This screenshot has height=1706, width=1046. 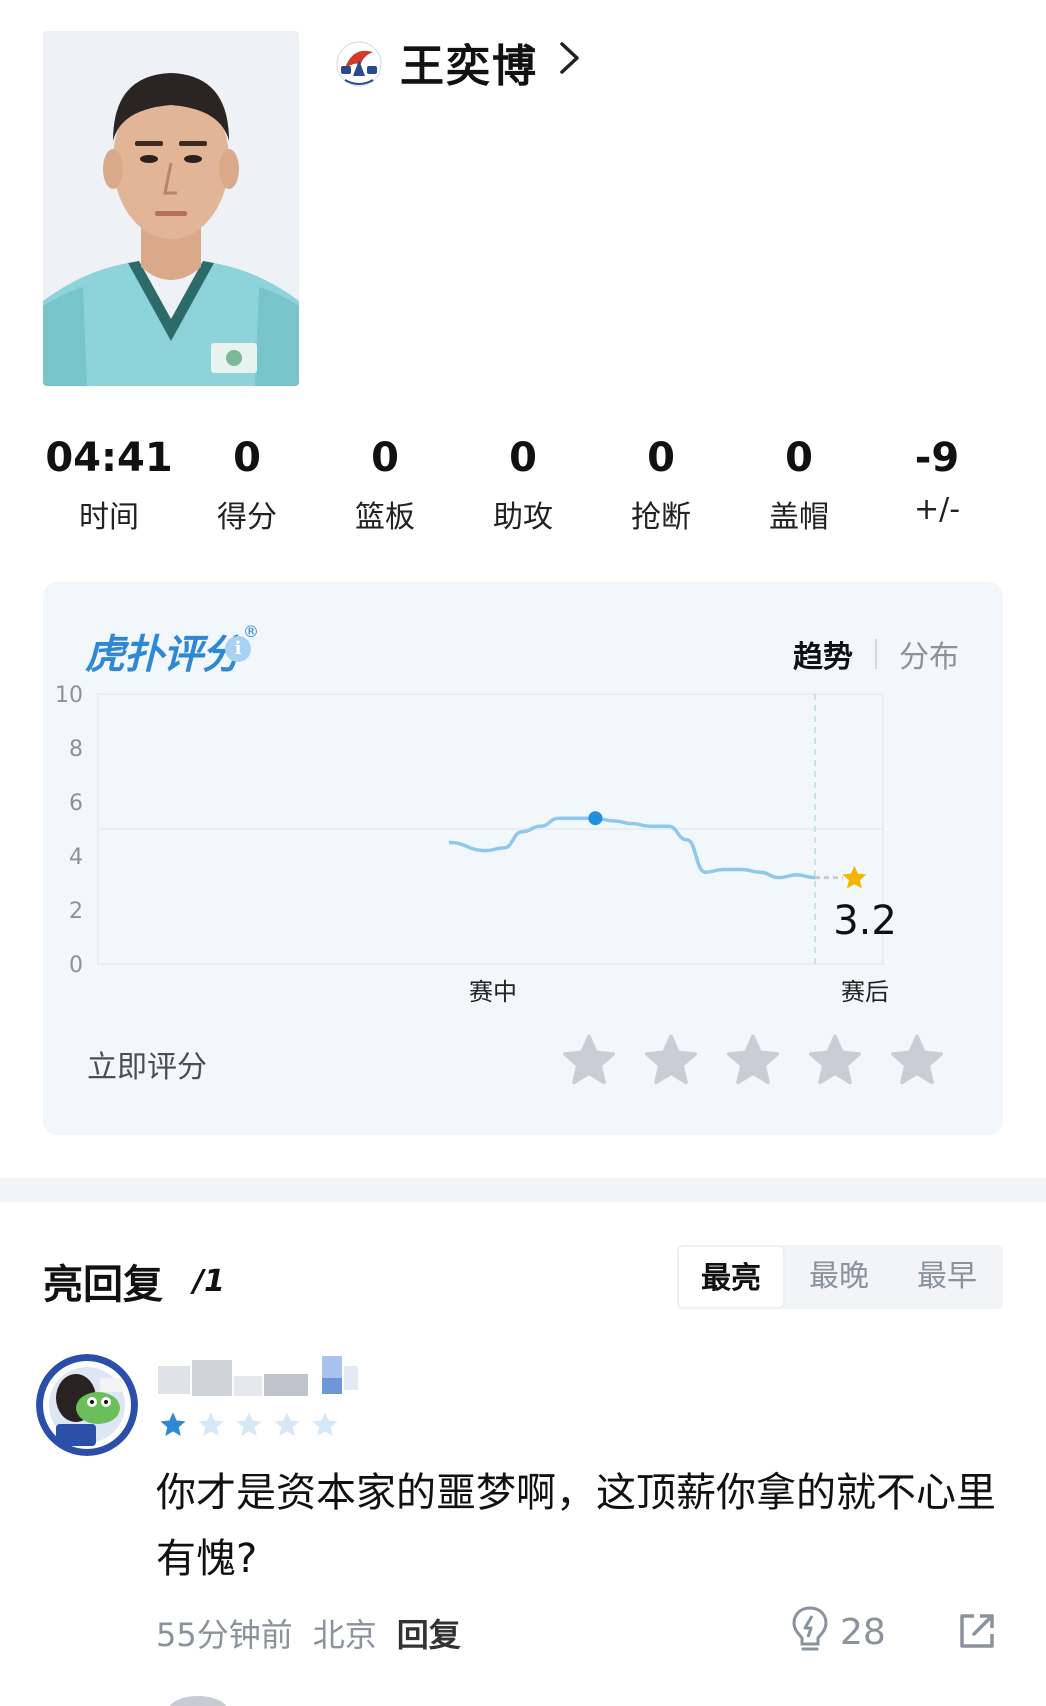 I want to click on section-divider, so click(x=523, y=1190).